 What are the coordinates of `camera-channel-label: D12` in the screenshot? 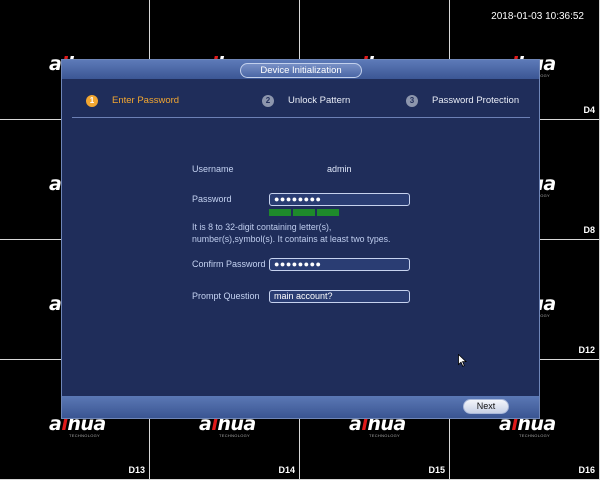 It's located at (586, 350).